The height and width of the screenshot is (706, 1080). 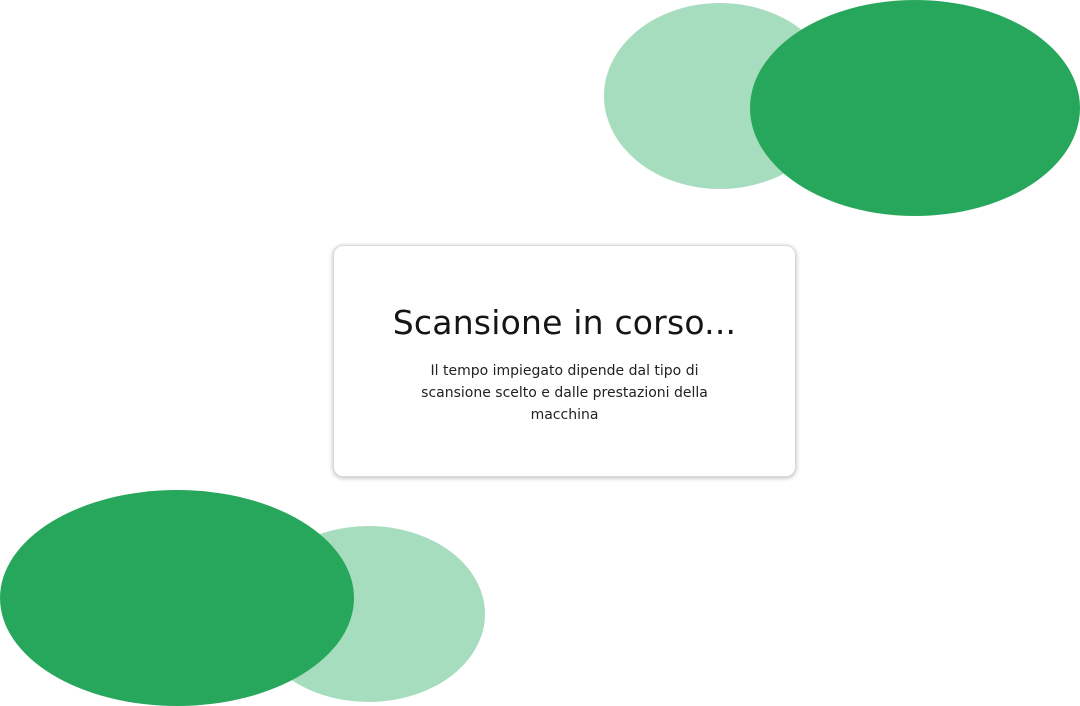 I want to click on decorative-blob-bottom-dark, so click(x=177, y=598).